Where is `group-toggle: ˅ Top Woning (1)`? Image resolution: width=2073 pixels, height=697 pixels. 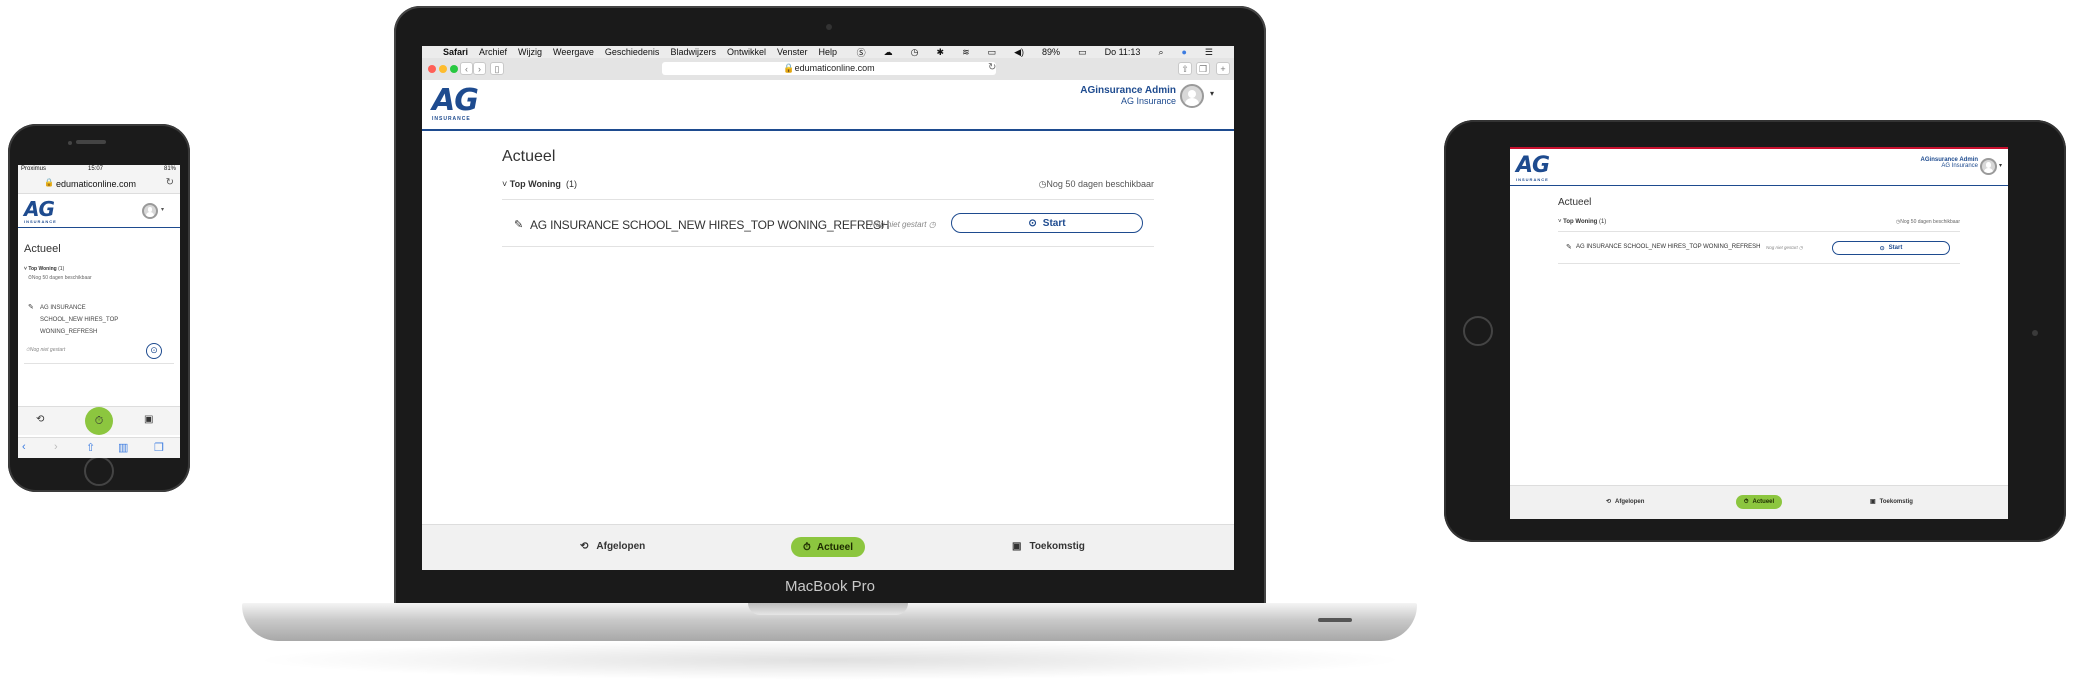
group-toggle: ˅ Top Woning (1) is located at coordinates (539, 184).